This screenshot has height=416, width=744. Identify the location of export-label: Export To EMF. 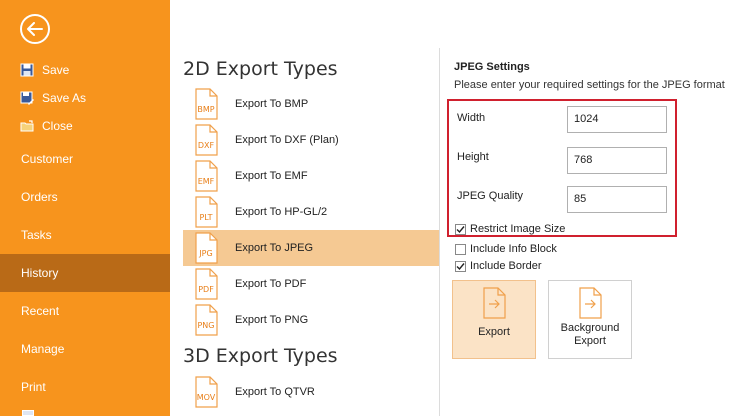
(271, 176).